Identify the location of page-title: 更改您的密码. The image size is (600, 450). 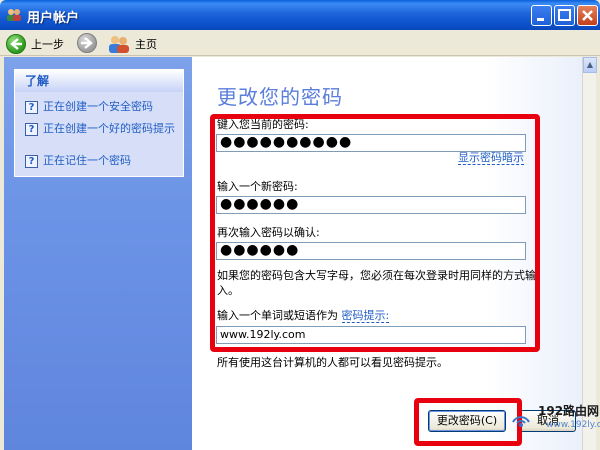
(280, 97).